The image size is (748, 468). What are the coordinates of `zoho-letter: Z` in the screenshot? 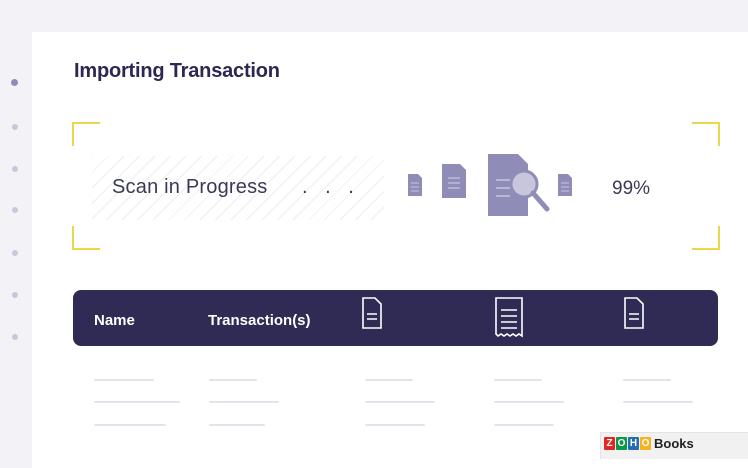 It's located at (609, 443).